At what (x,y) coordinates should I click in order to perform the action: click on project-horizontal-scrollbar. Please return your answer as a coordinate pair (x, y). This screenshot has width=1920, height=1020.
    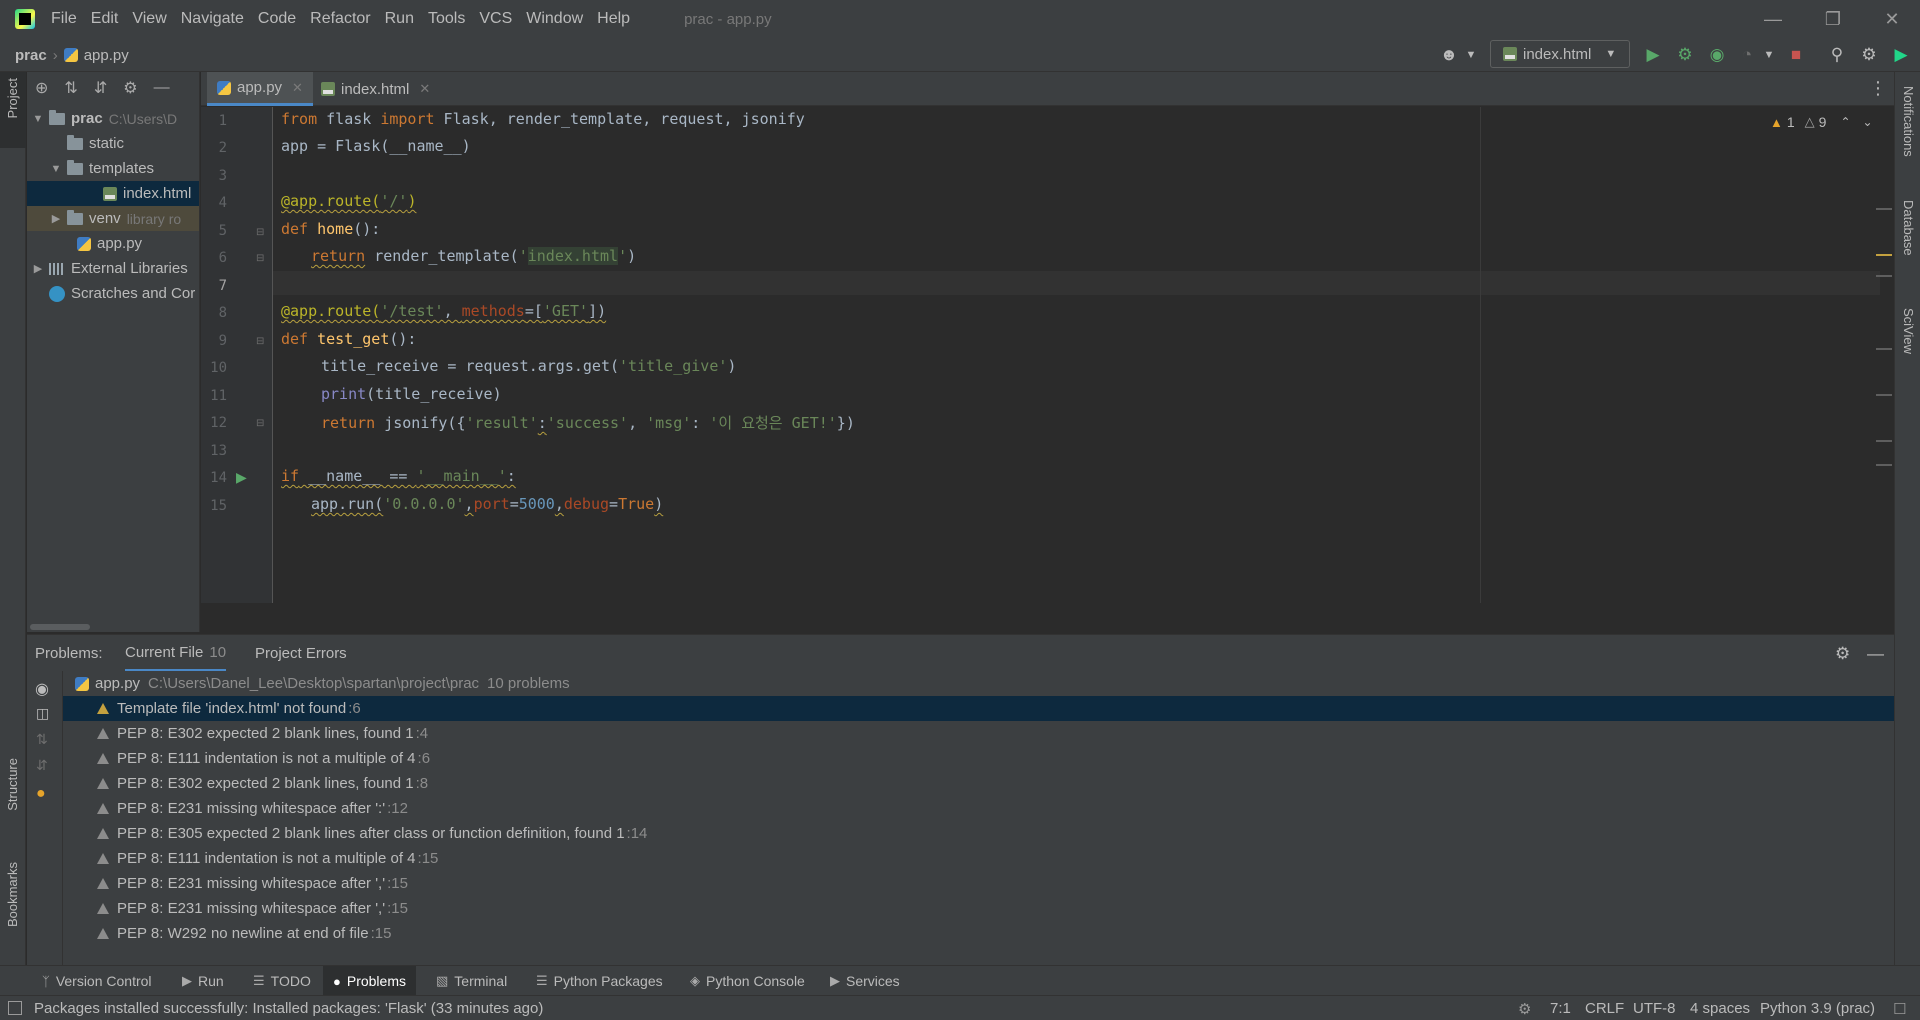
    Looking at the image, I should click on (60, 627).